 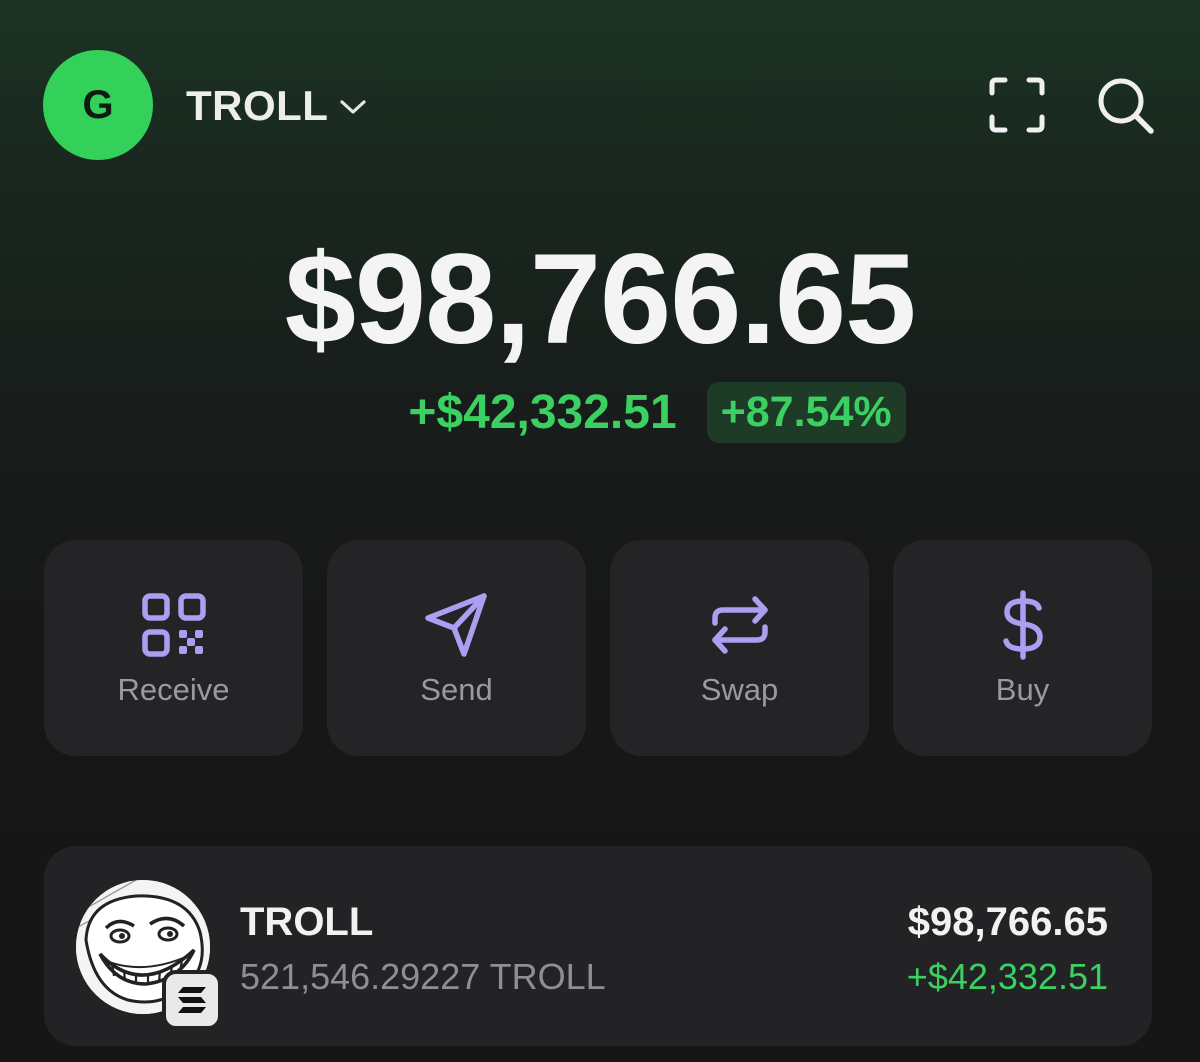 I want to click on scan-button, so click(x=1017, y=105).